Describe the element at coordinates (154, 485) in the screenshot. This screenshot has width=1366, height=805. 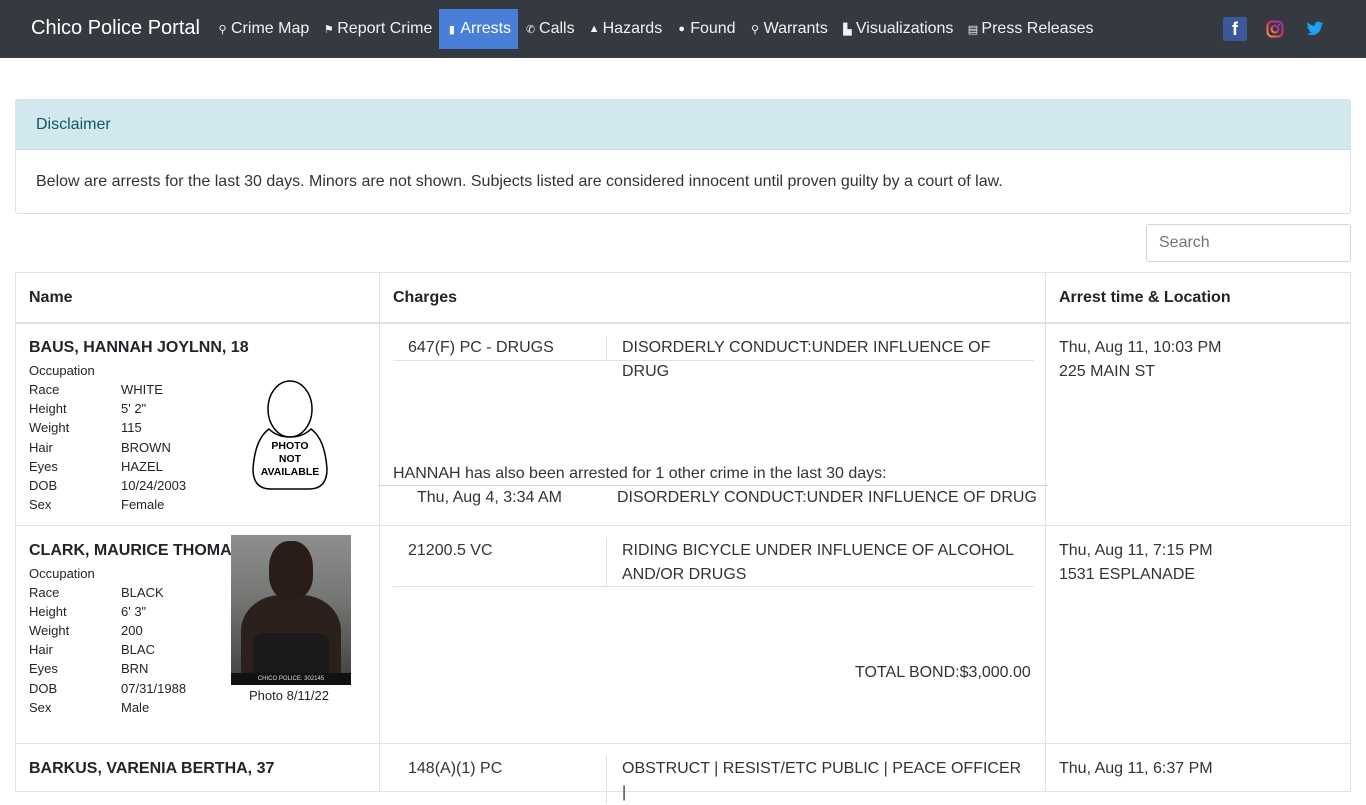
I see `dob-value: 10/24/2003` at that location.